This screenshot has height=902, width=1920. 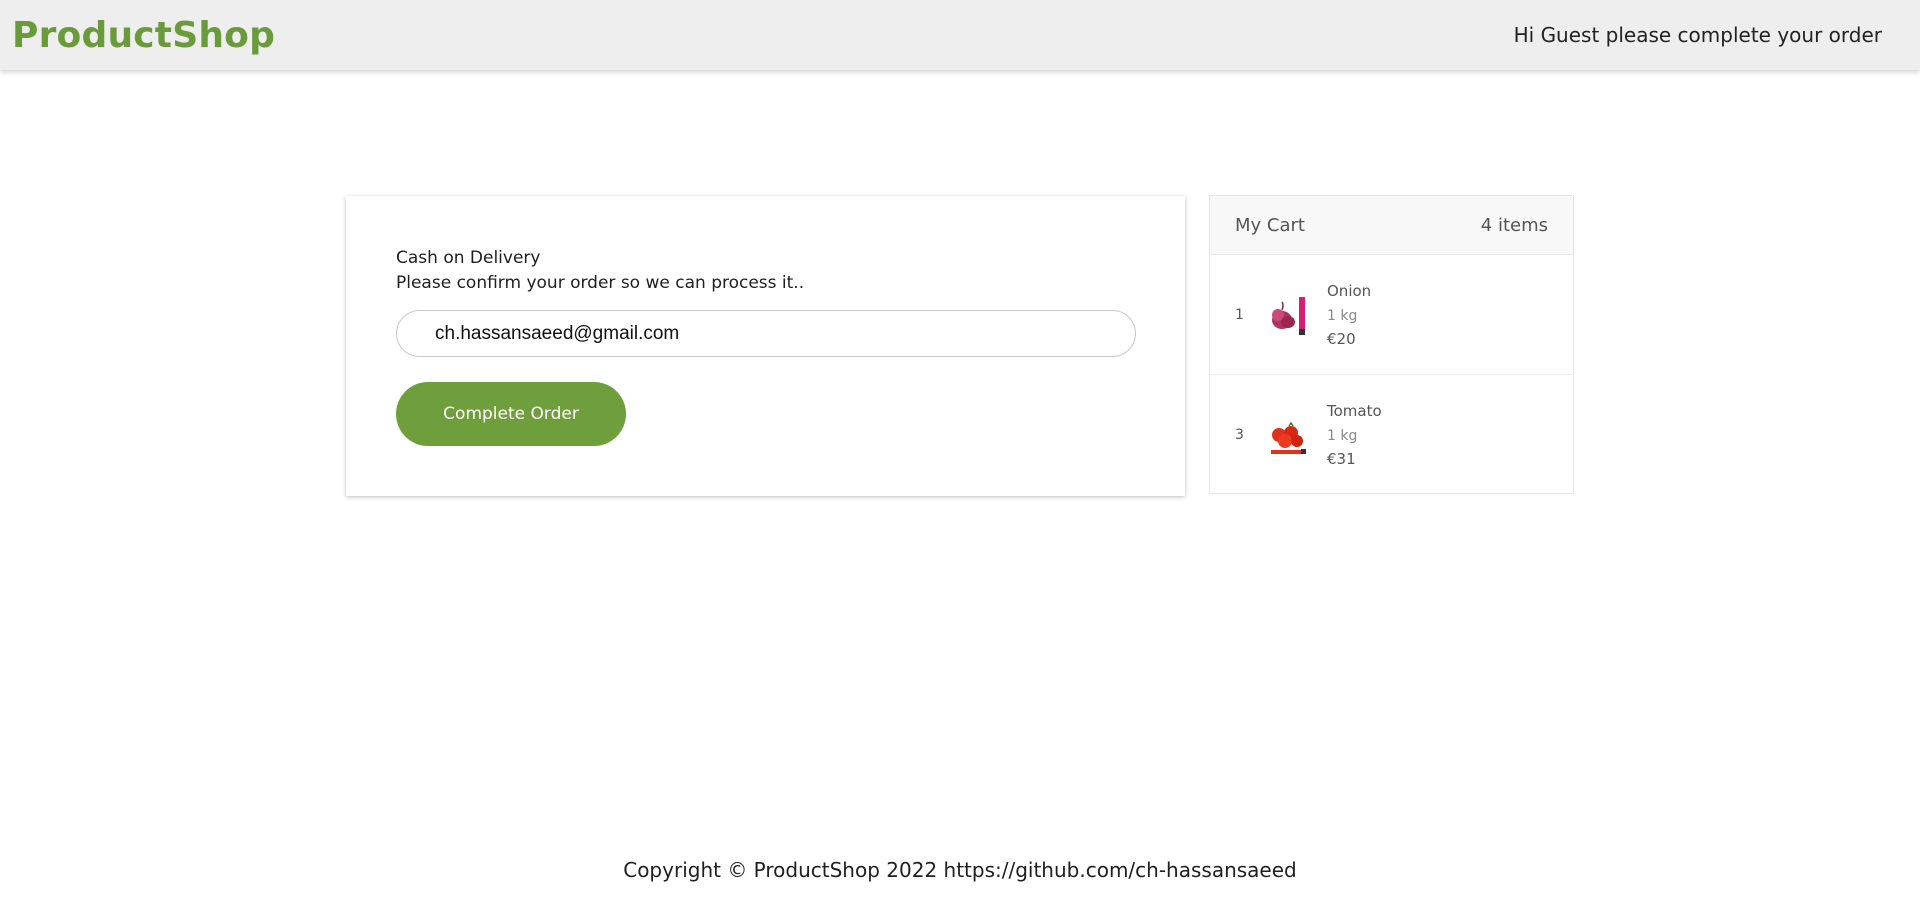 What do you see at coordinates (1289, 435) in the screenshot?
I see `tomato-product-icon` at bounding box center [1289, 435].